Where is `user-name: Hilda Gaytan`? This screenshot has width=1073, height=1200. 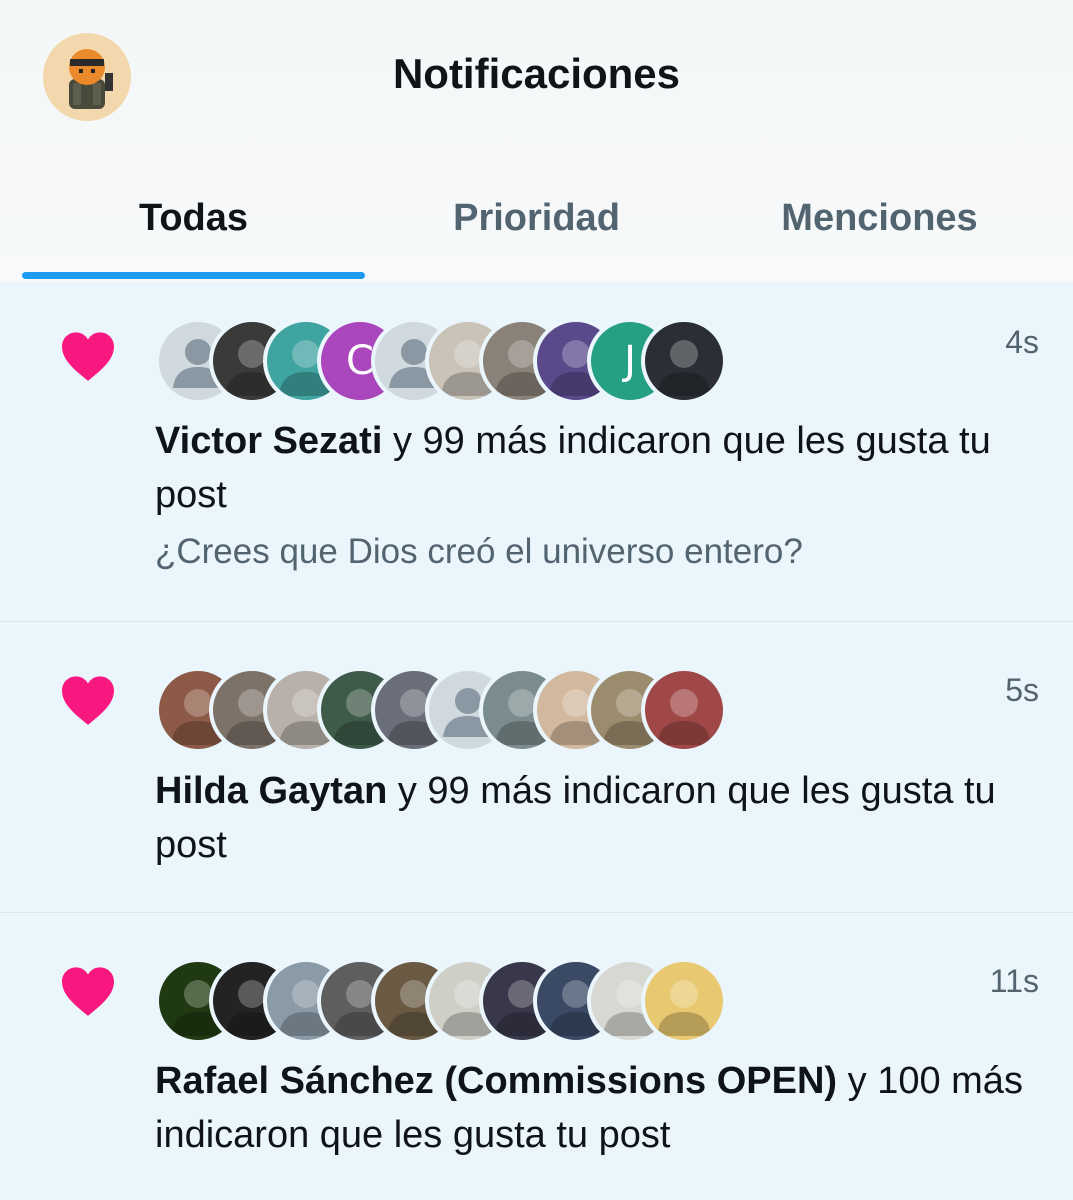 user-name: Hilda Gaytan is located at coordinates (271, 791).